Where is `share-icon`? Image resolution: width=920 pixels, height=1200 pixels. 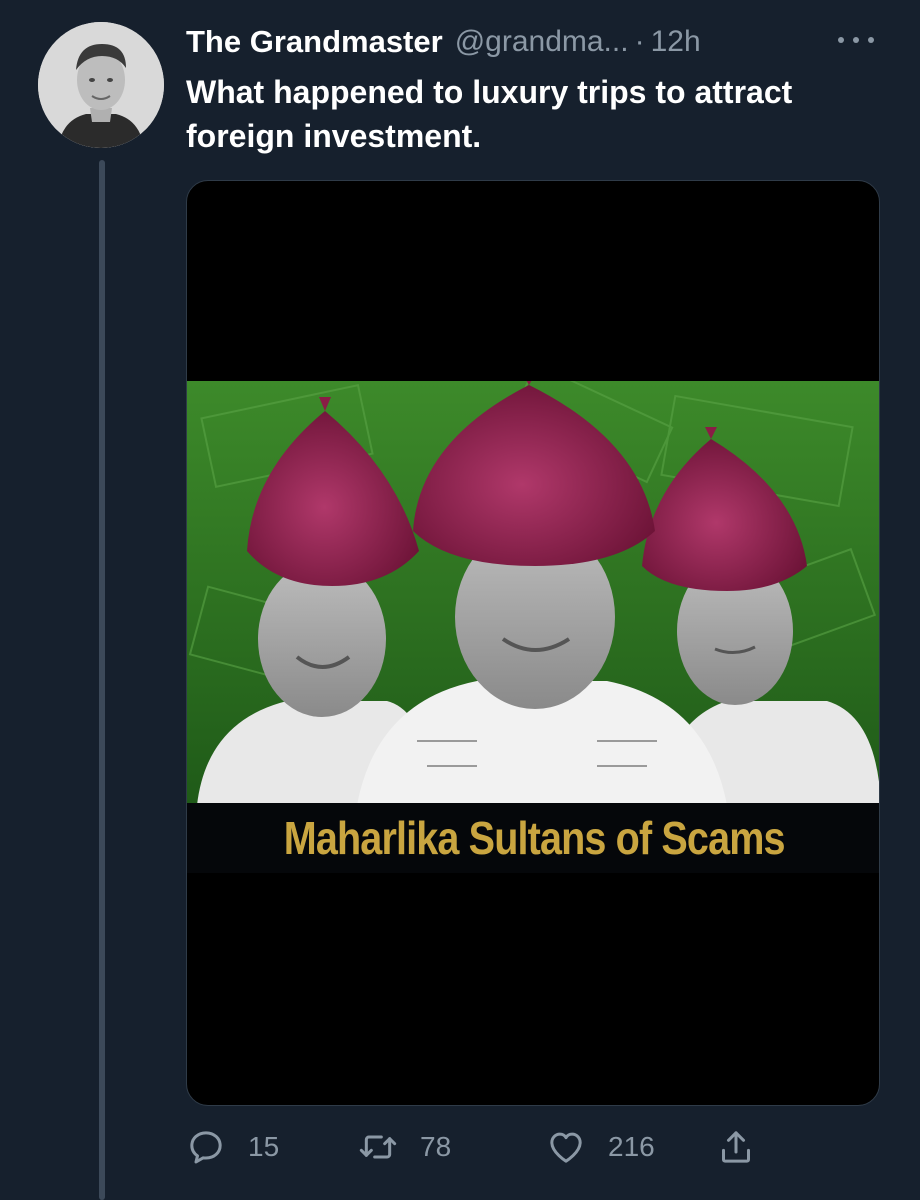 share-icon is located at coordinates (736, 1147).